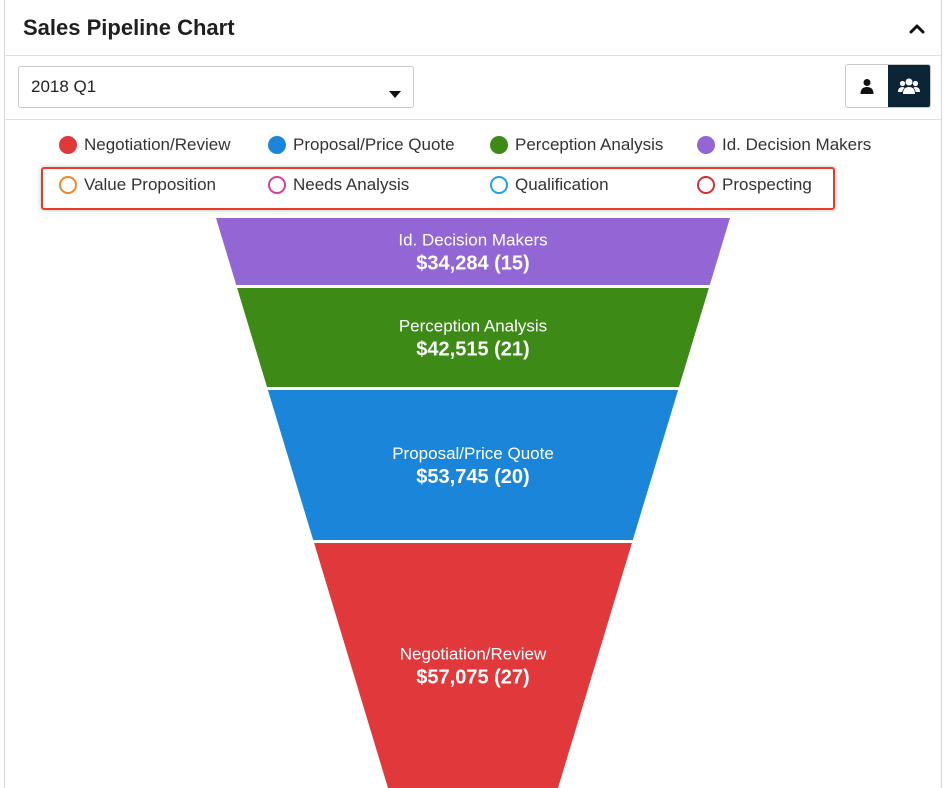  Describe the element at coordinates (473, 453) in the screenshot. I see `funnel-segment-name: Proposal/Price Quote` at that location.